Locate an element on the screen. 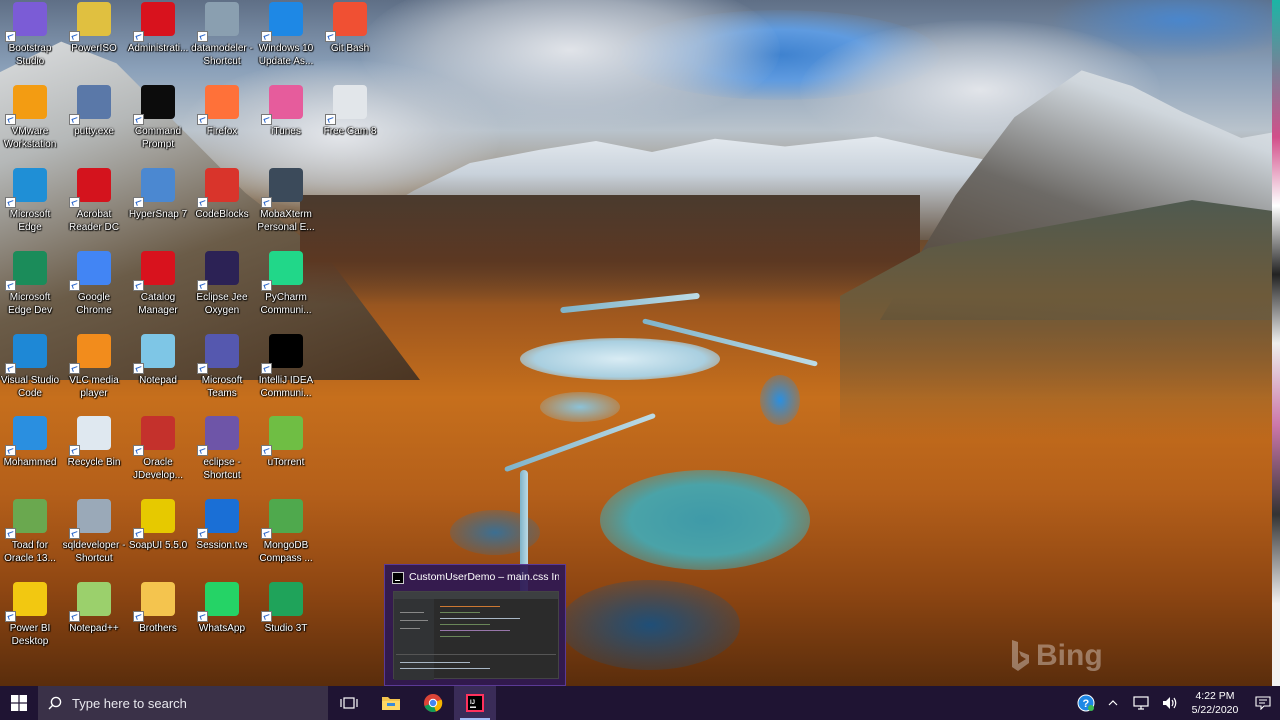 The width and height of the screenshot is (1280, 720). vscode-icon is located at coordinates (26, 354).